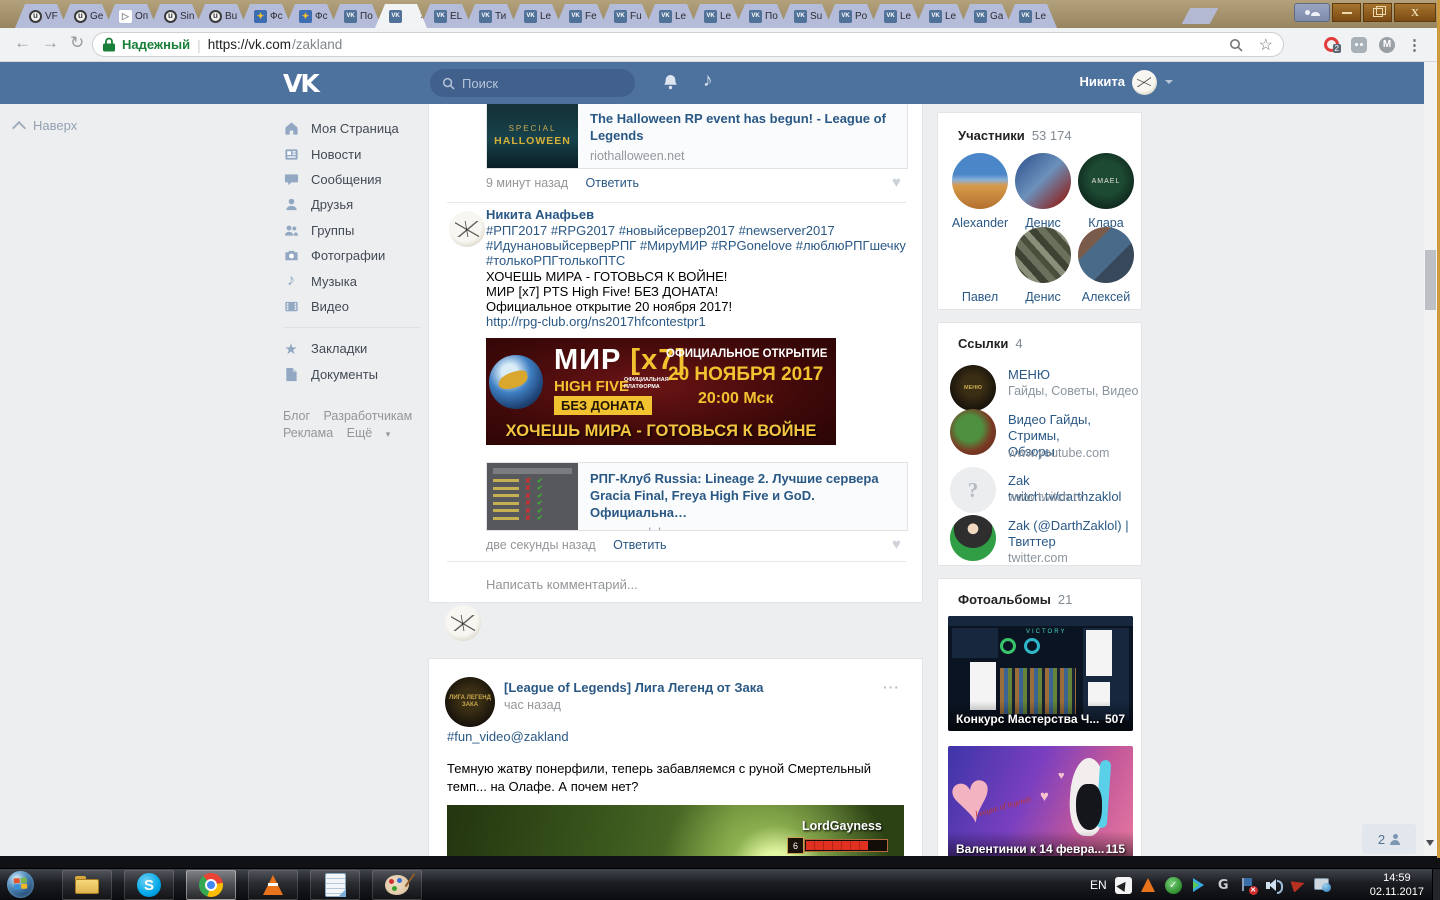 This screenshot has width=1440, height=900. Describe the element at coordinates (360, 433) in the screenshot. I see `footer-link-more: Ещё` at that location.